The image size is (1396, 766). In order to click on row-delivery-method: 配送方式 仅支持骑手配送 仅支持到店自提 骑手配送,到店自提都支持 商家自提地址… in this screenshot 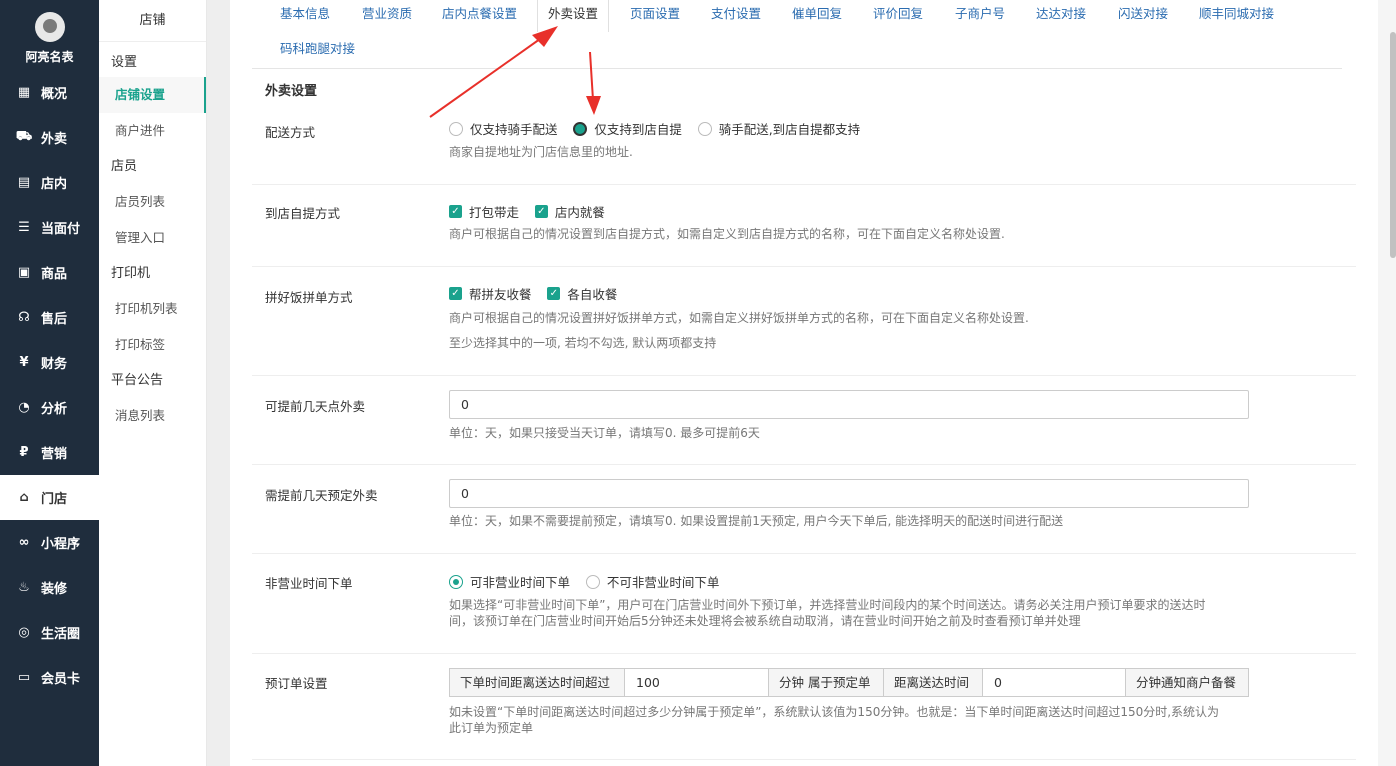, I will do `click(804, 145)`.